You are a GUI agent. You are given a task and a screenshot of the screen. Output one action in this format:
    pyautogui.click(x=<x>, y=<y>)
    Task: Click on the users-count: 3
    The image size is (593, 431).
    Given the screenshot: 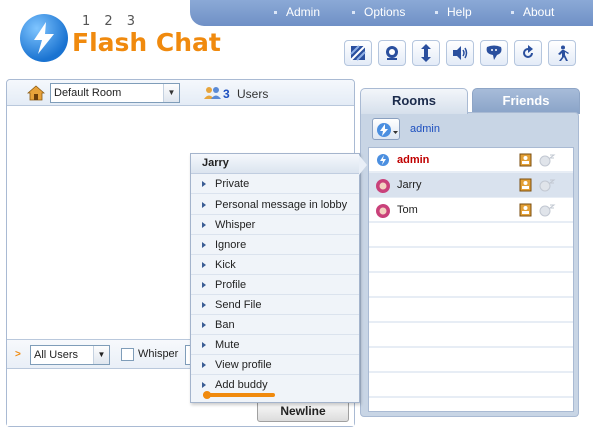 What is the action you would take?
    pyautogui.click(x=226, y=94)
    